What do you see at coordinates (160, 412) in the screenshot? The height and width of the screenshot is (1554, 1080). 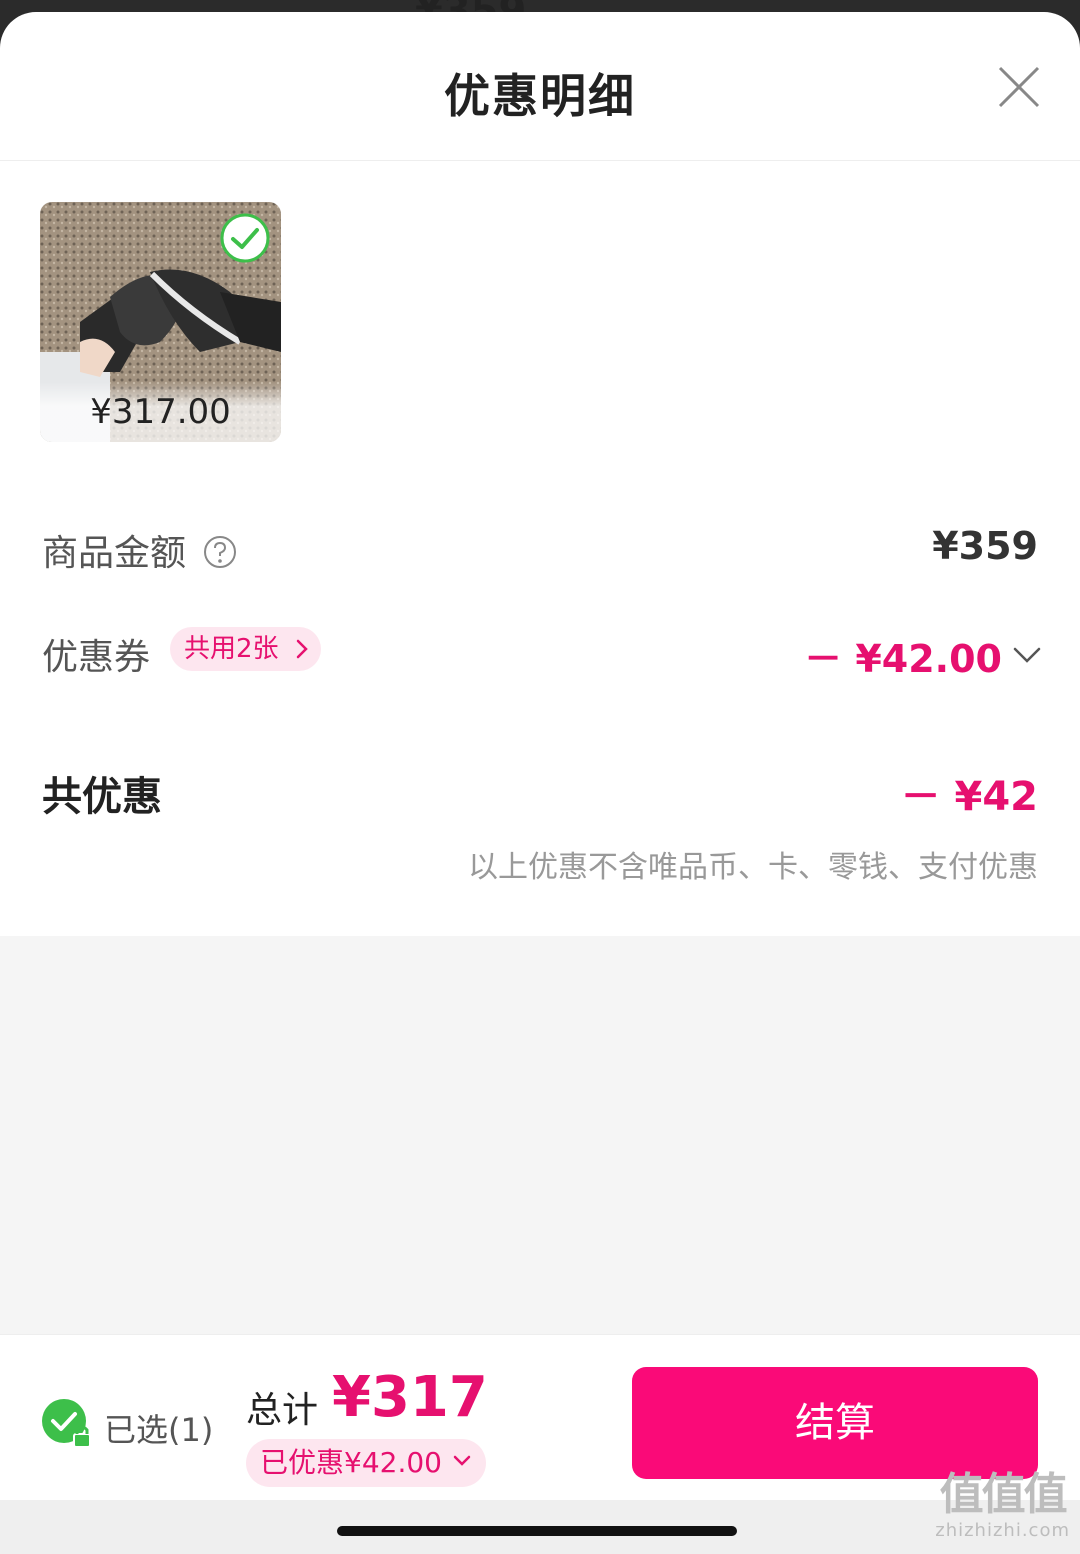 I see `product-price: ¥317.00` at bounding box center [160, 412].